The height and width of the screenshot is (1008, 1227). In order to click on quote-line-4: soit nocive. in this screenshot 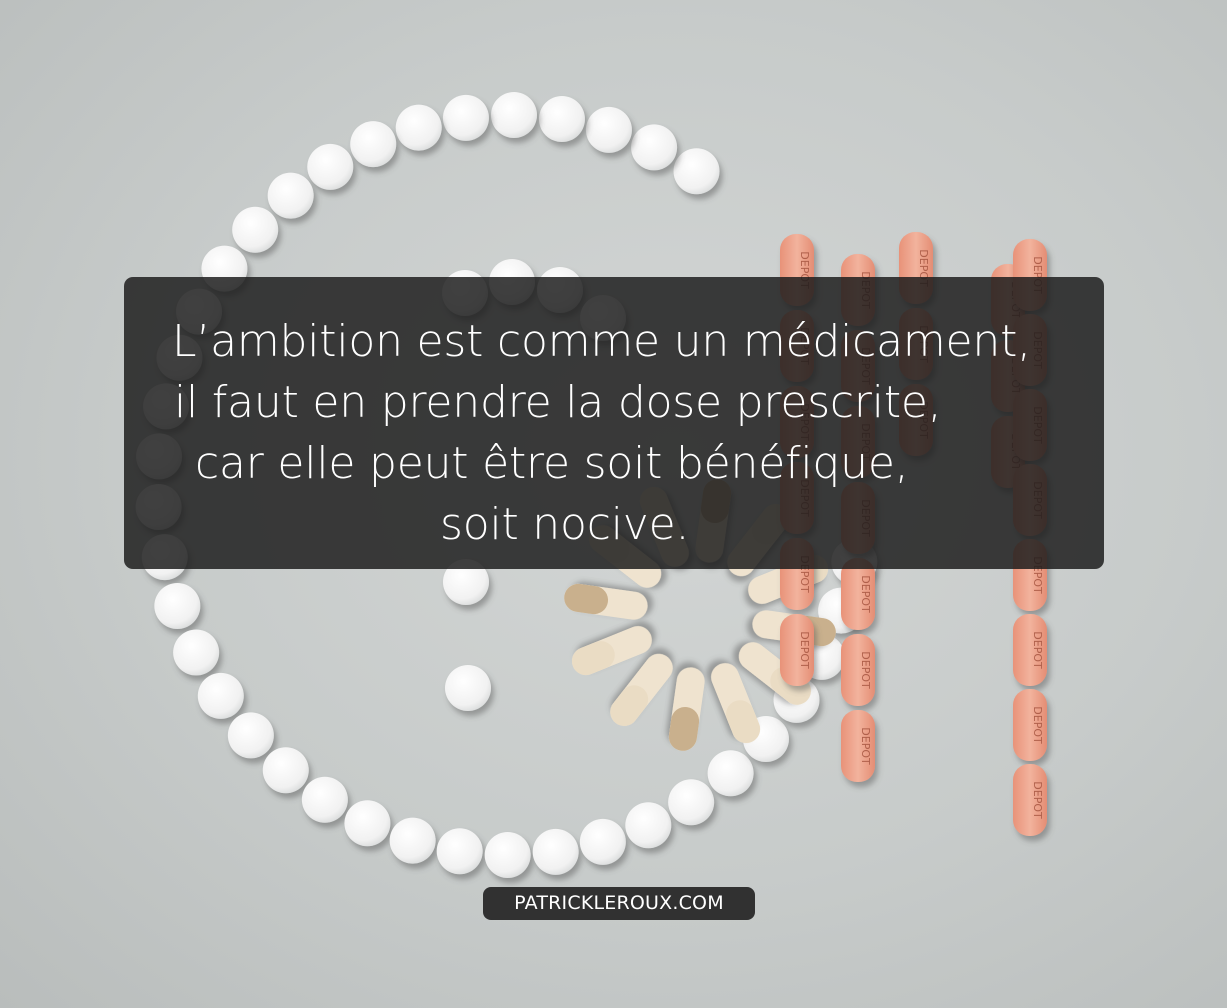, I will do `click(565, 524)`.